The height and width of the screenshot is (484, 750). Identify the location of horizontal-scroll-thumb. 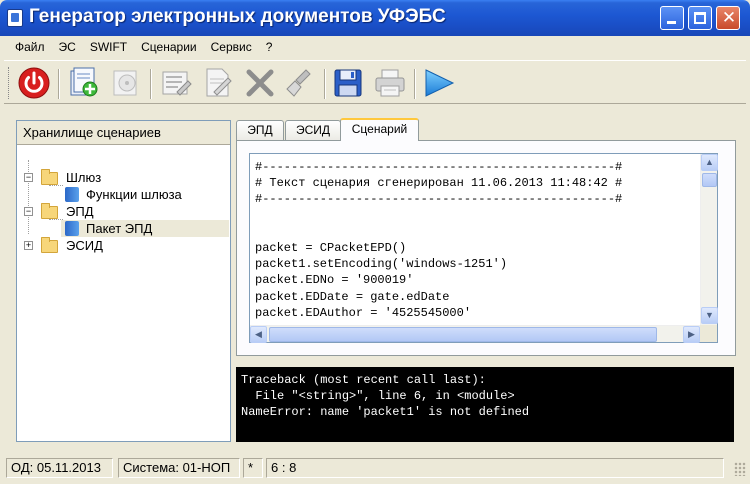
(463, 334).